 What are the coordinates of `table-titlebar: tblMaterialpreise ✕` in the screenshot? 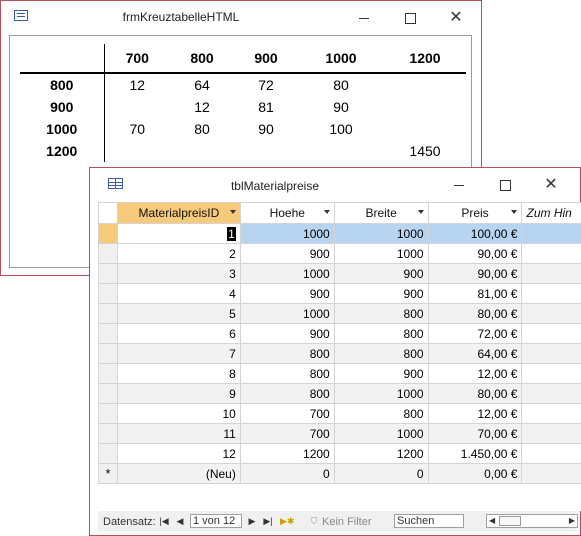 It's located at (335, 184).